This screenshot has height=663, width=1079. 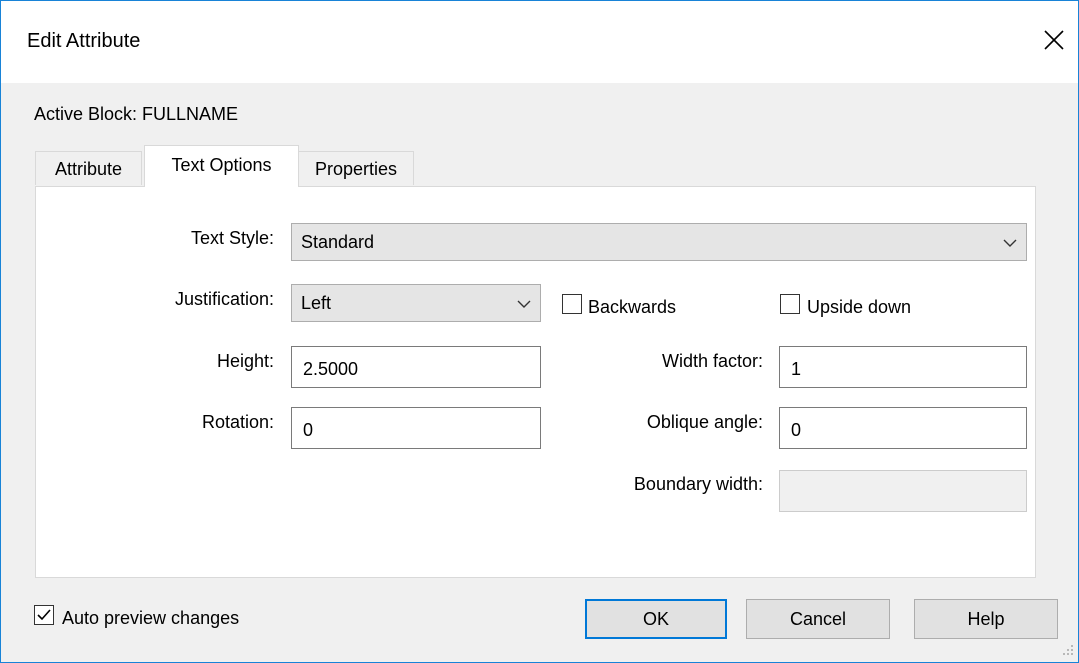 I want to click on tab-text-options-label: Text Options, so click(x=221, y=165).